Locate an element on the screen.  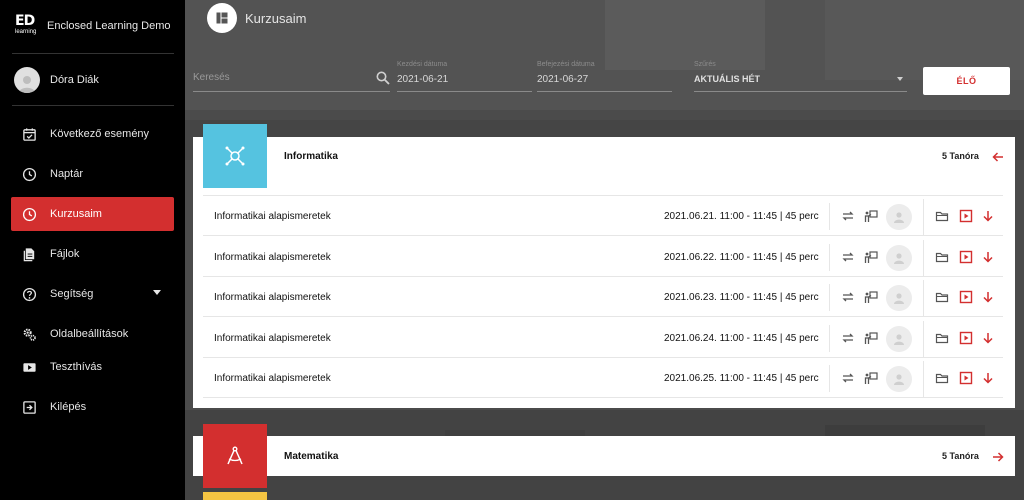
lesson-time: 2021.06.24. 11:00 - 11:45 | 45 perc is located at coordinates (741, 338).